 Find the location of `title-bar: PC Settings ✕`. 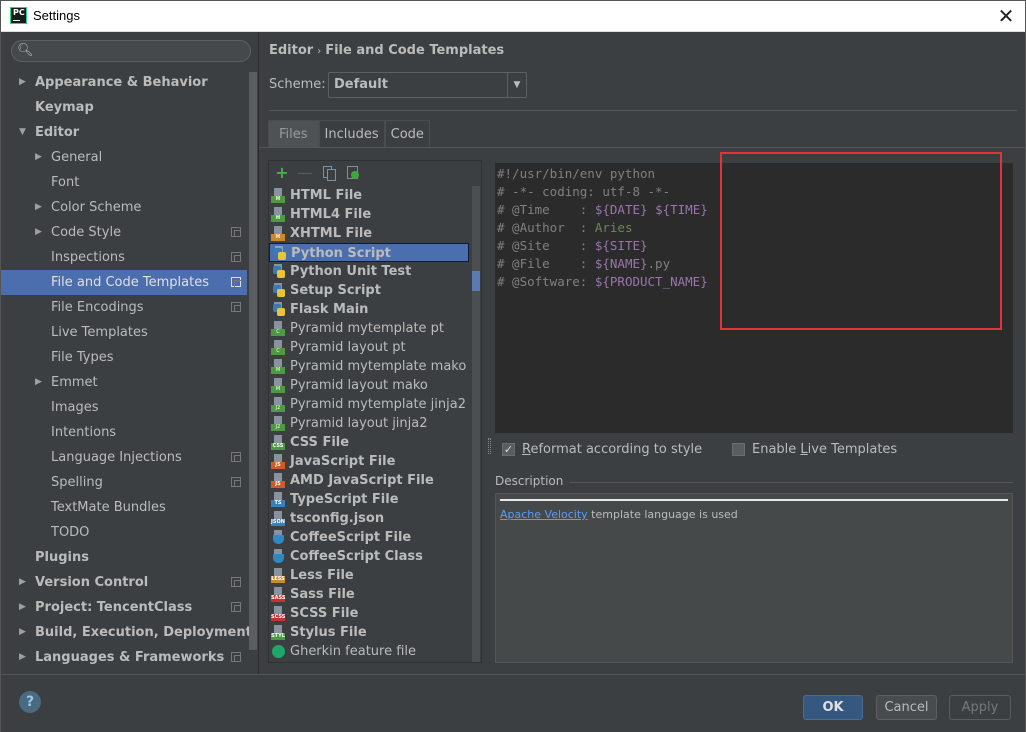

title-bar: PC Settings ✕ is located at coordinates (513, 16).